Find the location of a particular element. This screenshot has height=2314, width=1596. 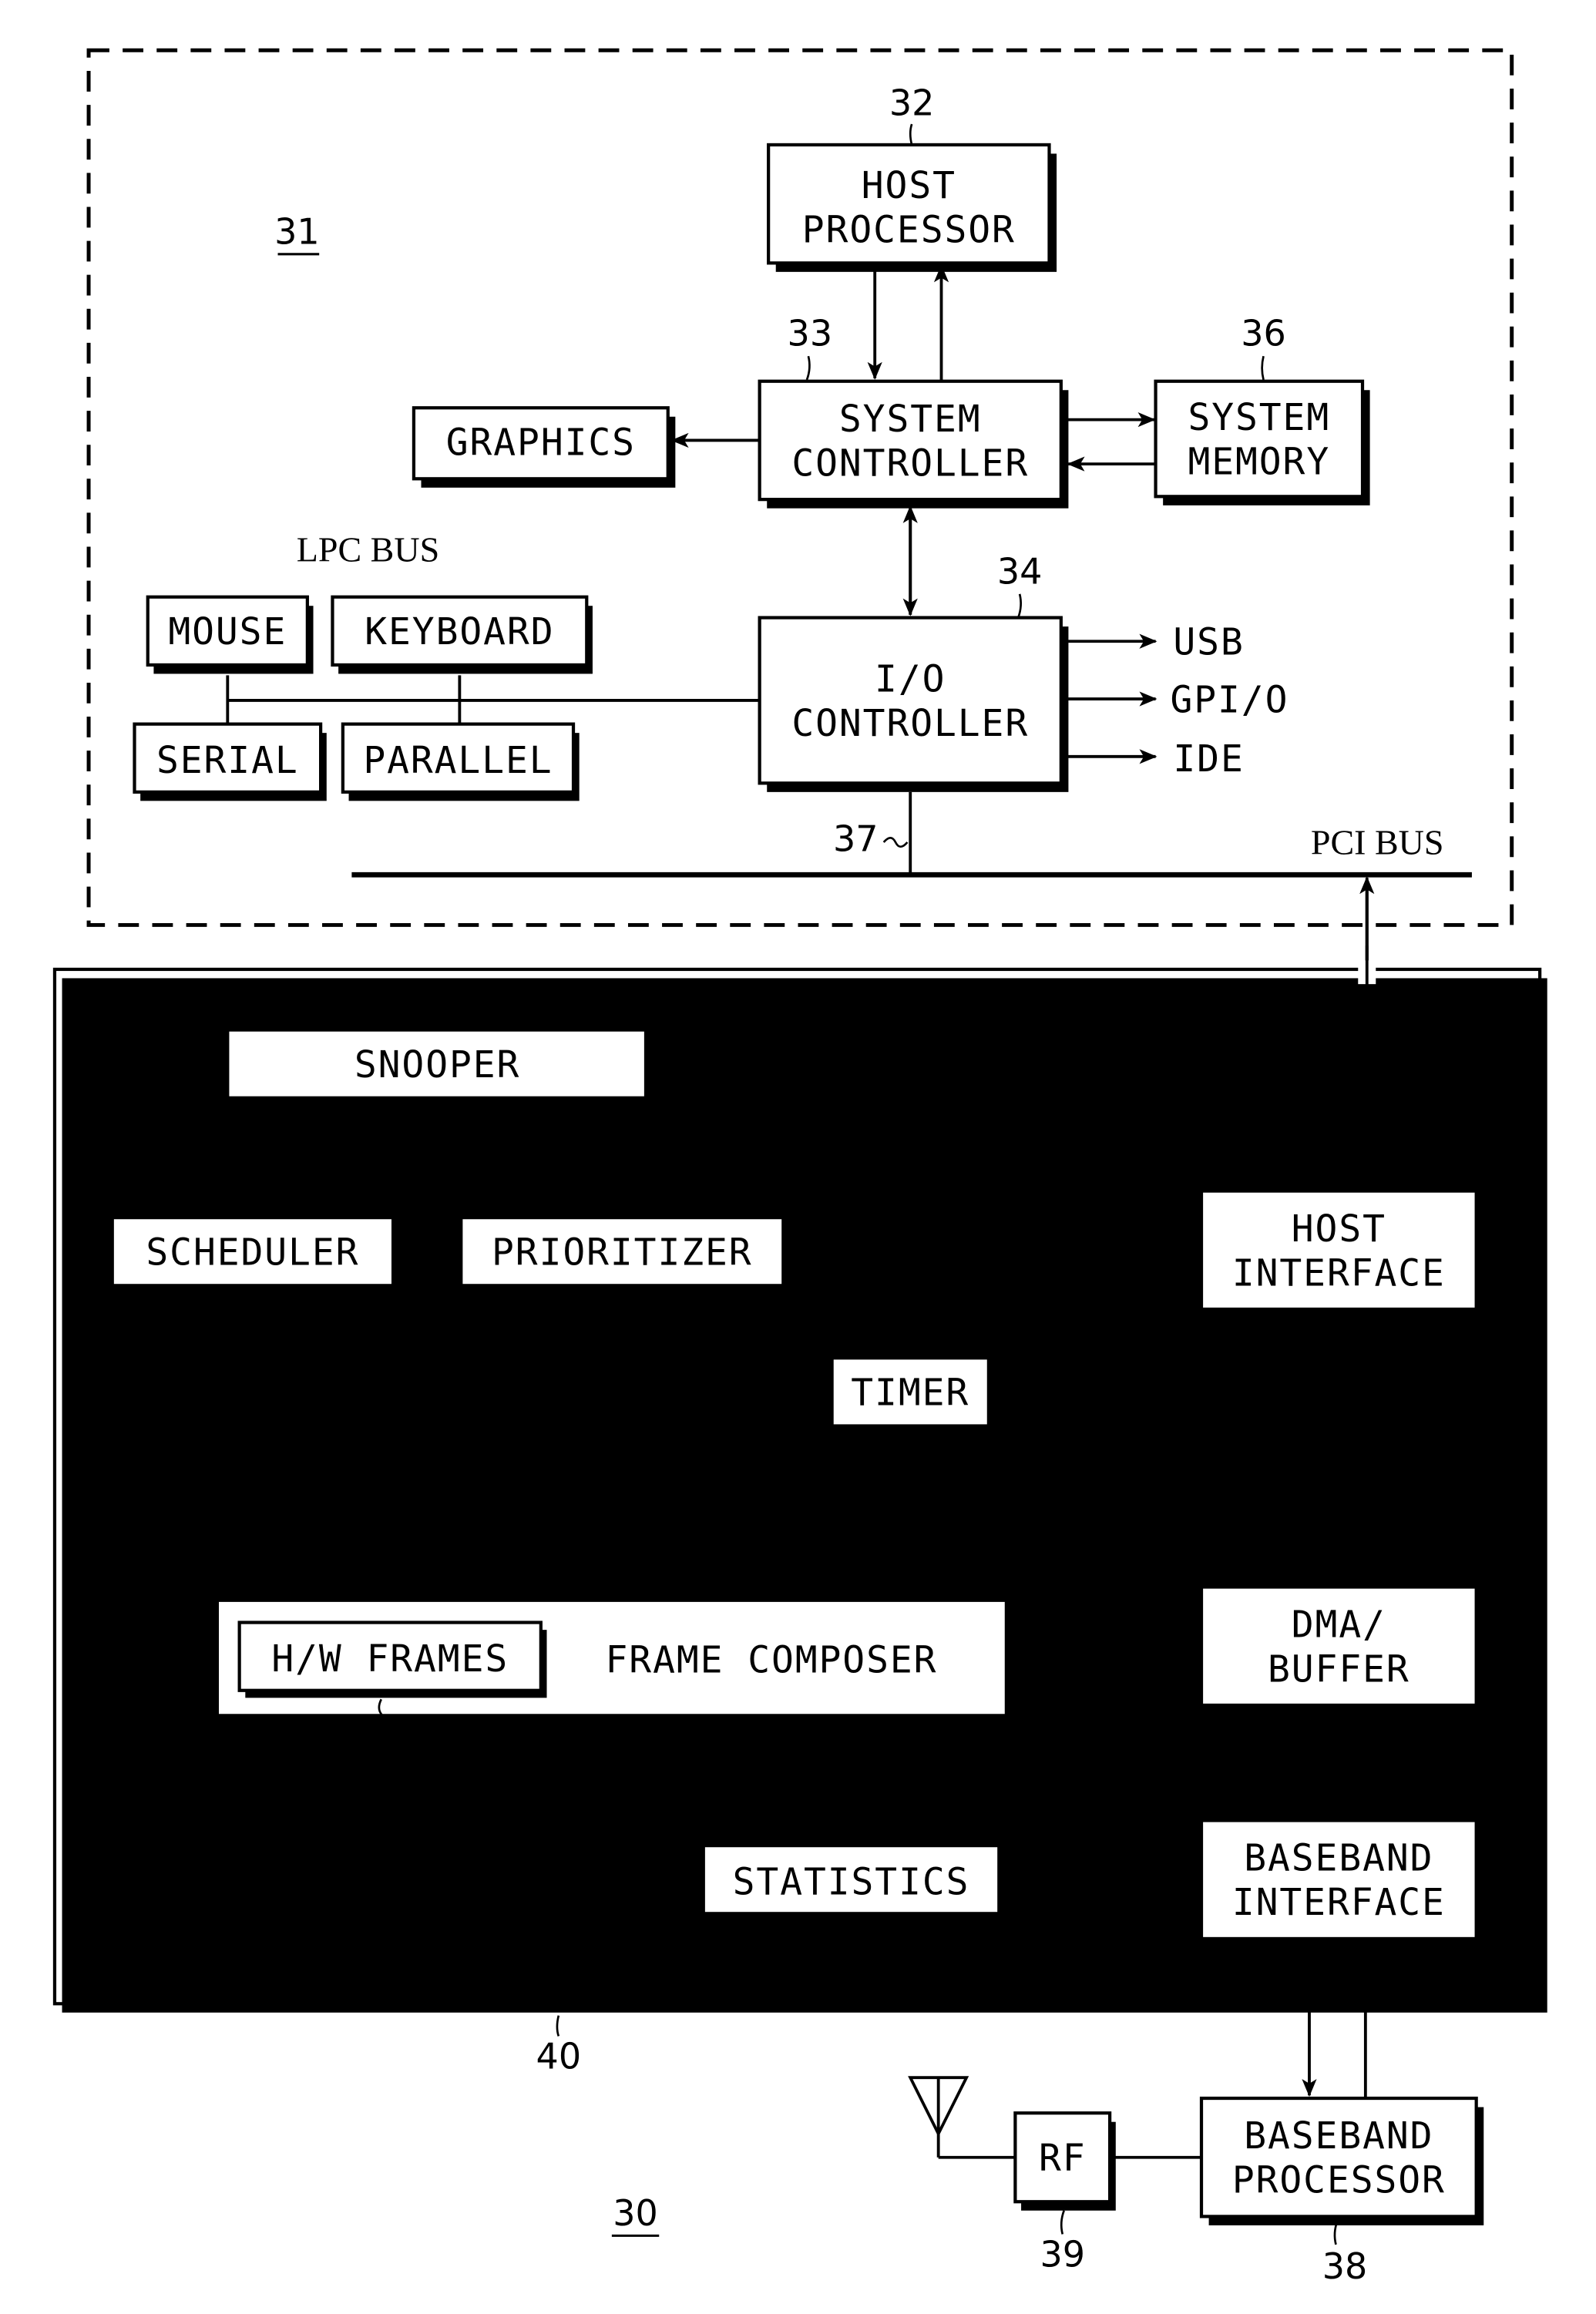

rf-ref: 39 is located at coordinates (1062, 2254).